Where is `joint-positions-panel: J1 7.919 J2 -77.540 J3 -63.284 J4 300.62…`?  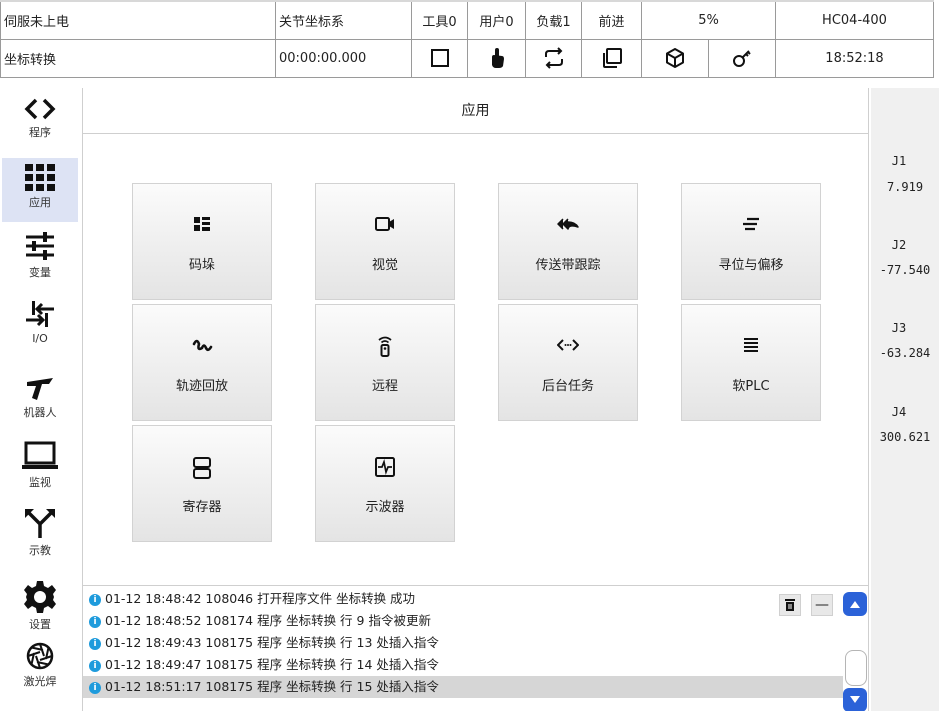 joint-positions-panel: J1 7.919 J2 -77.540 J3 -63.284 J4 300.62… is located at coordinates (905, 399).